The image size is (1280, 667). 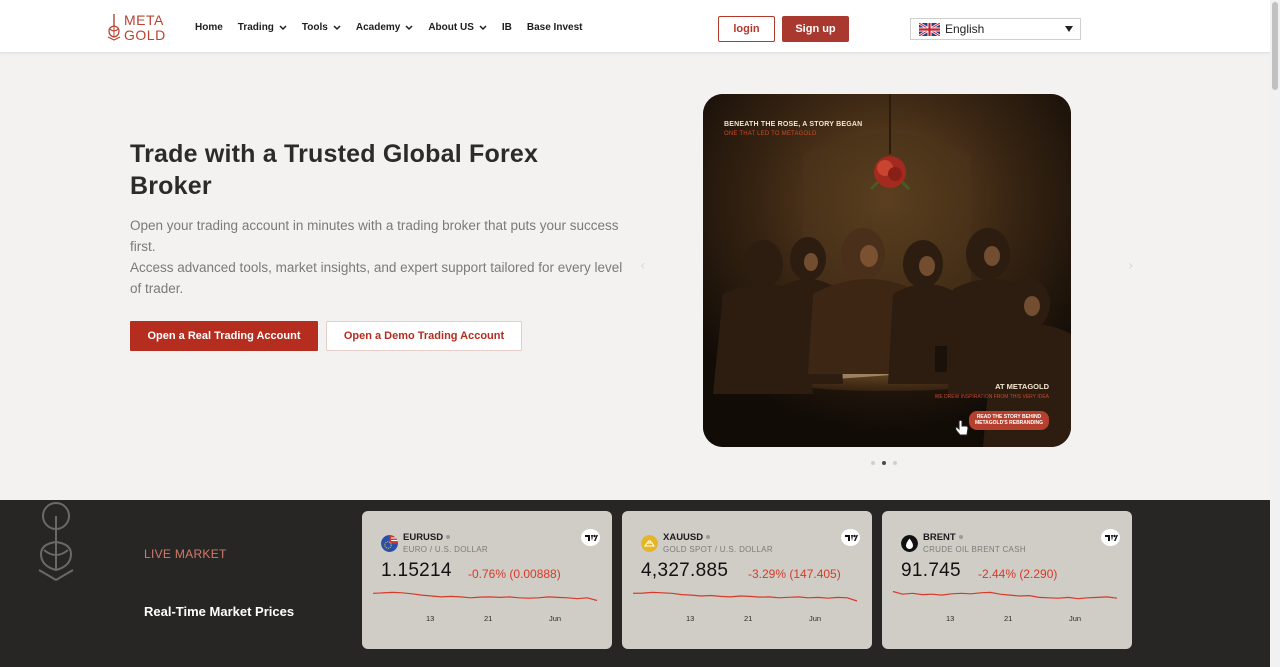 What do you see at coordinates (145, 35) in the screenshot?
I see `logo-text-gold: GOLD` at bounding box center [145, 35].